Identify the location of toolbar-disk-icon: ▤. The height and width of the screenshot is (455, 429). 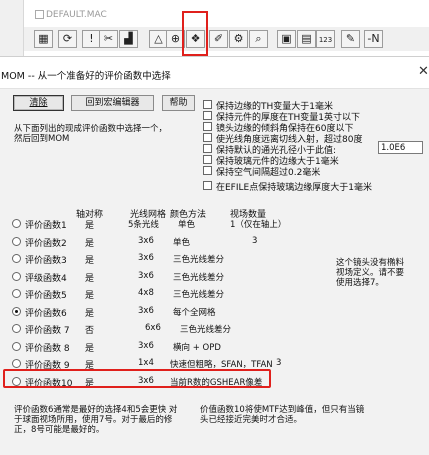
(306, 38).